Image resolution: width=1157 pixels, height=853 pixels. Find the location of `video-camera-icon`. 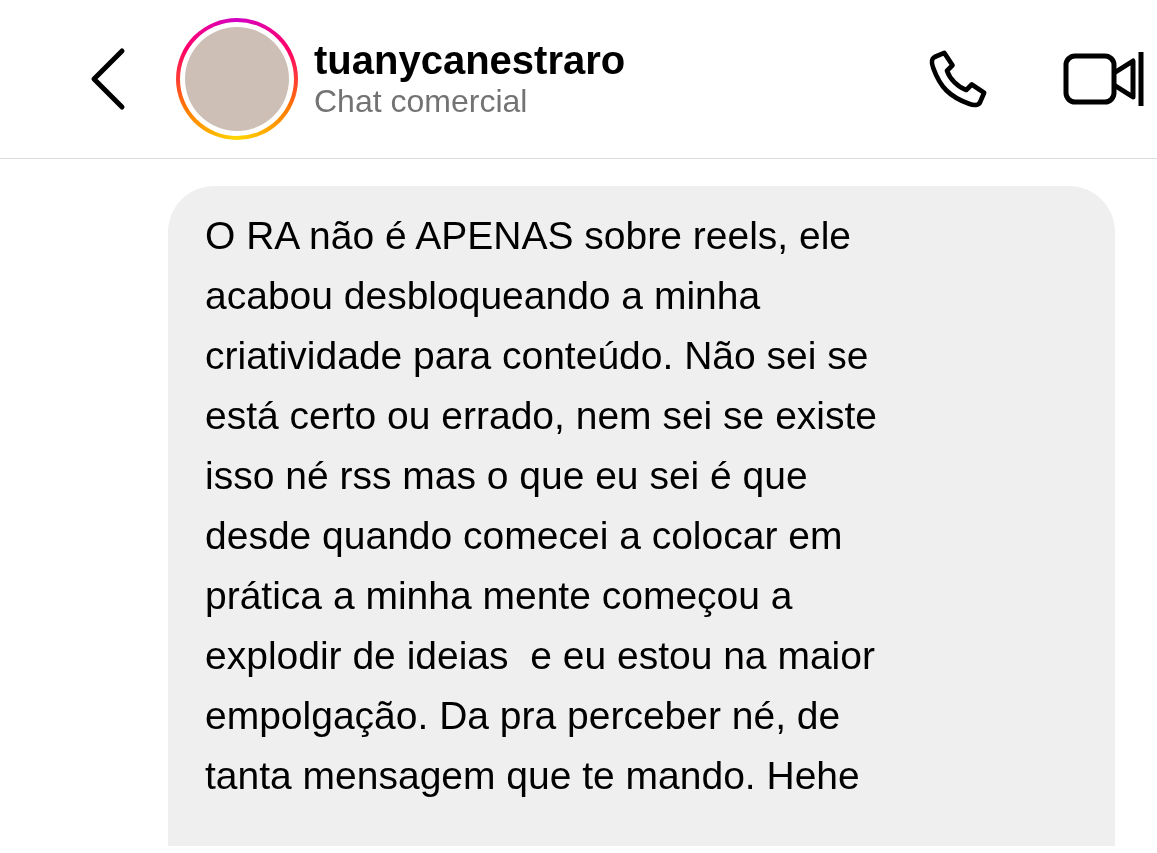

video-camera-icon is located at coordinates (1100, 79).